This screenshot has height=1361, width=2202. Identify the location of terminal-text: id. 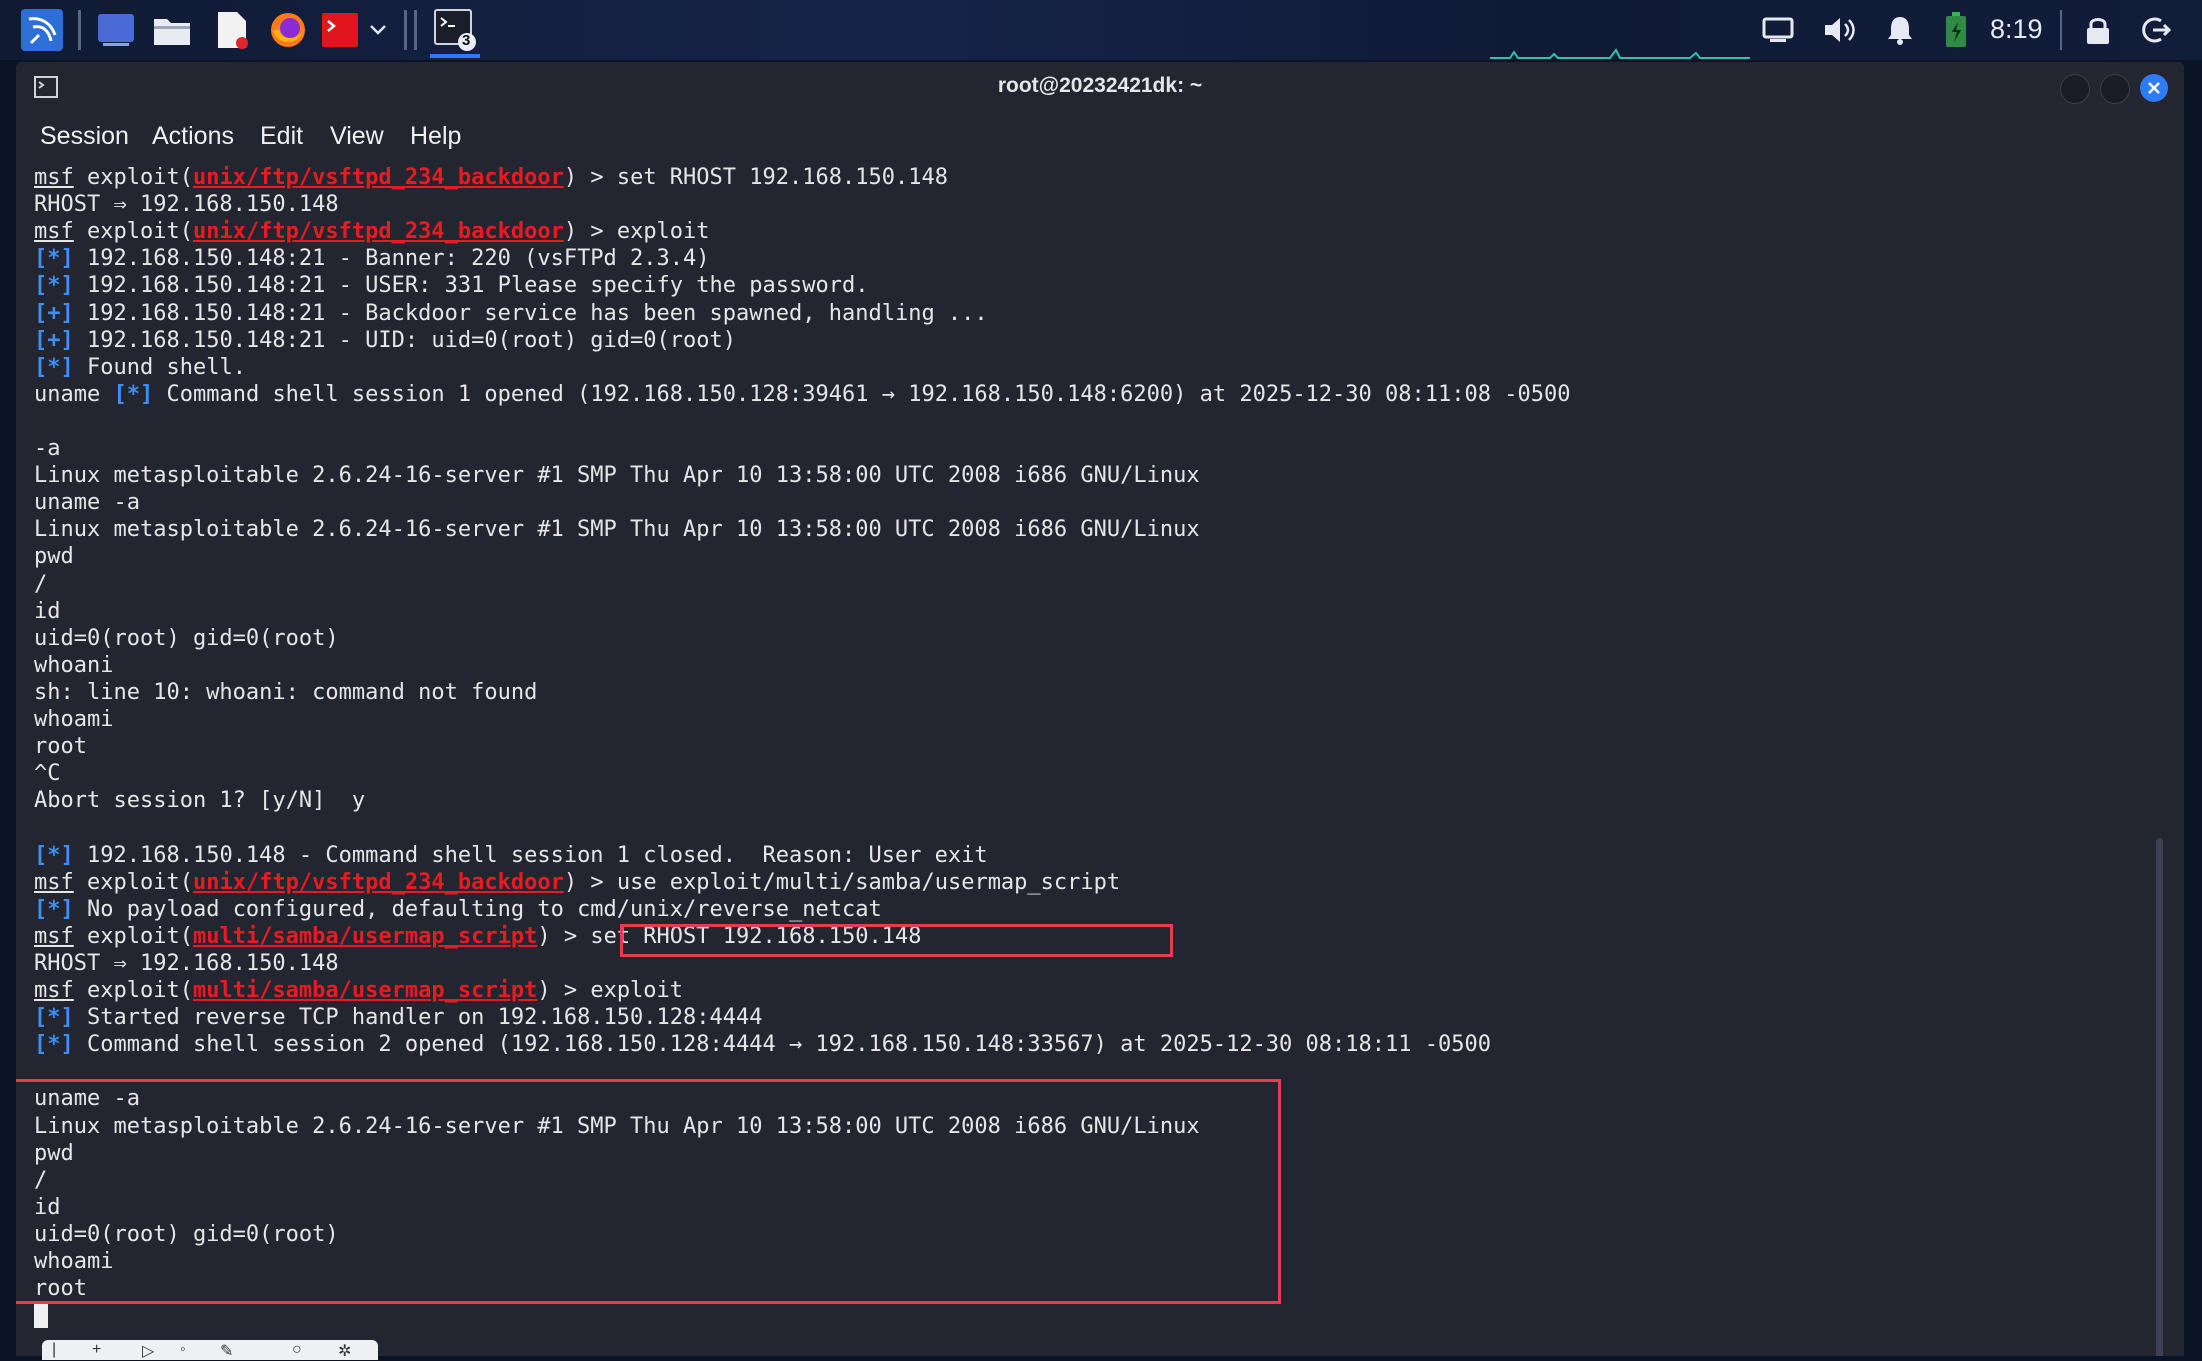
(47, 611).